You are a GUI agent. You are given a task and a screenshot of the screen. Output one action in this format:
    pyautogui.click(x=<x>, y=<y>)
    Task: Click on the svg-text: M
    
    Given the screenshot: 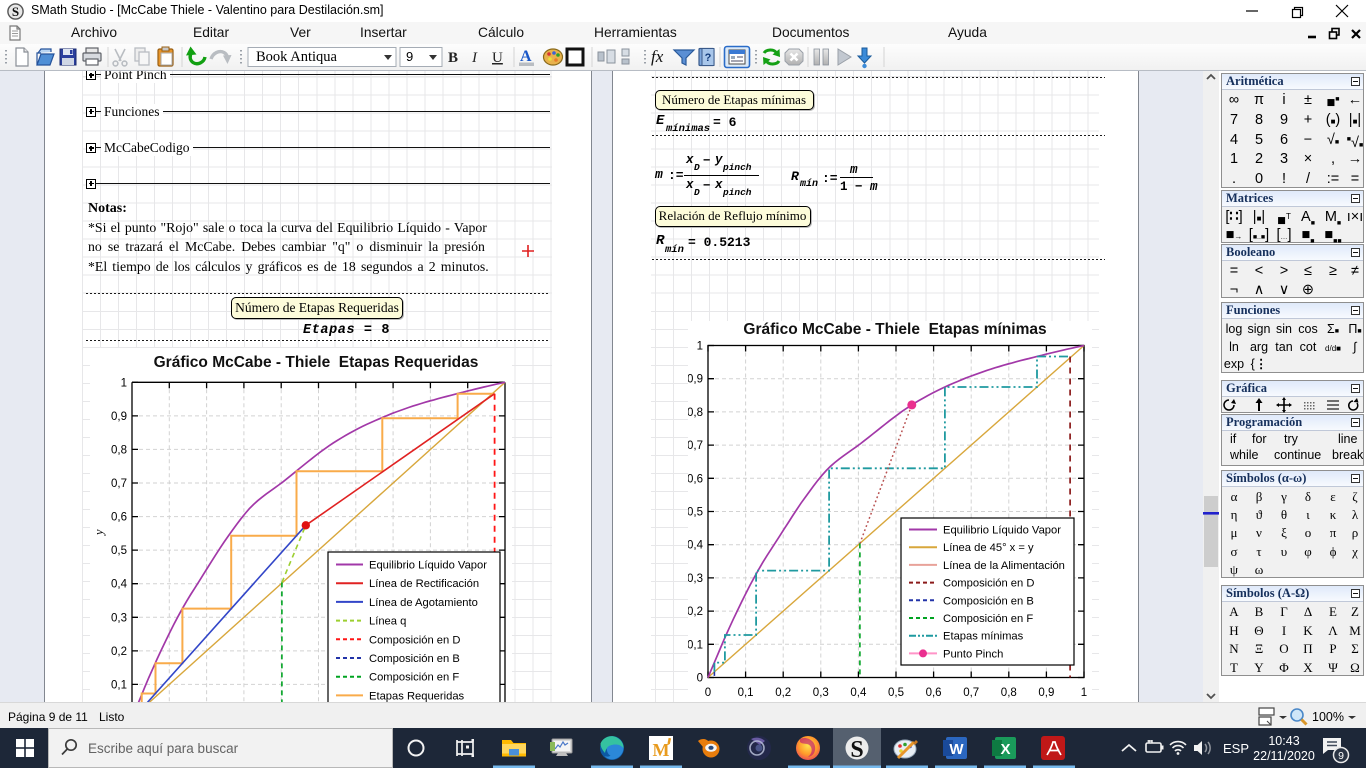 What is the action you would take?
    pyautogui.click(x=661, y=750)
    